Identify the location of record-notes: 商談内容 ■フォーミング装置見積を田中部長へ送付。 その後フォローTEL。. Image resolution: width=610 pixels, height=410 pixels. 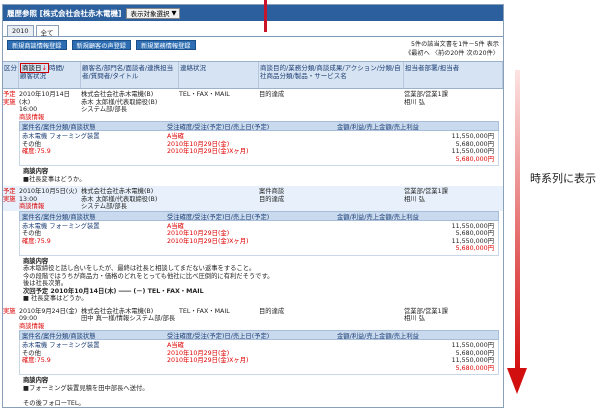
(86, 392).